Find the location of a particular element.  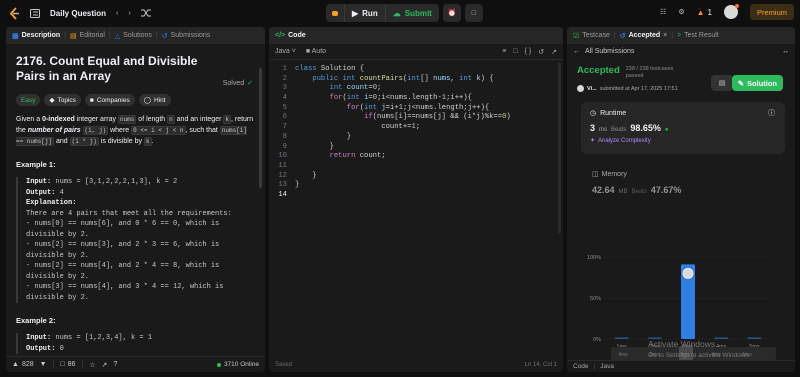

analyze-complexity-link: ✦ Analyze Complexity is located at coordinates (683, 141).